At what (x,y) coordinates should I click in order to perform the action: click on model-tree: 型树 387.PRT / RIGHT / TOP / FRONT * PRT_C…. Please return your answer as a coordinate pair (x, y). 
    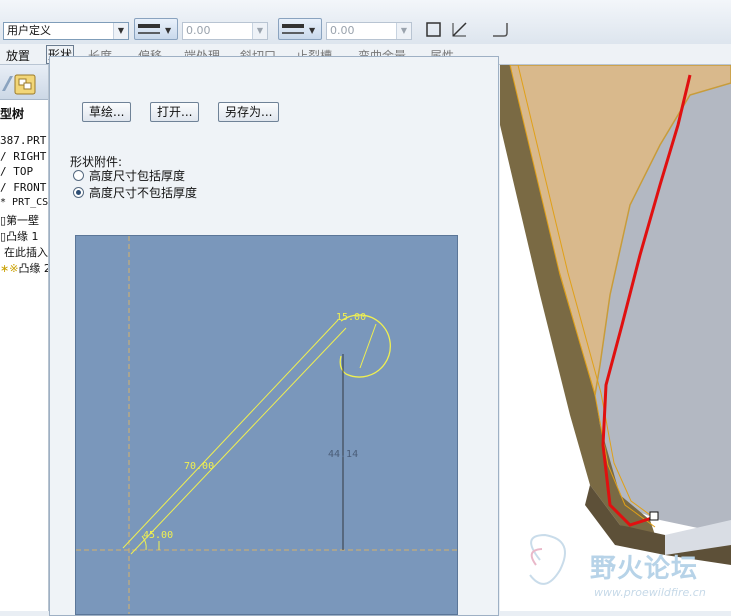
    Looking at the image, I should click on (24, 338).